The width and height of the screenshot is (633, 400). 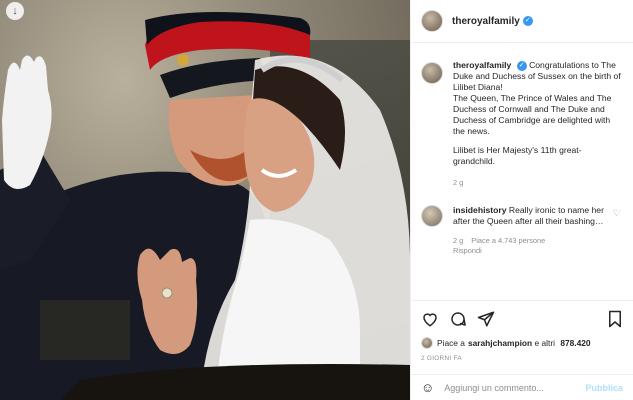 What do you see at coordinates (617, 213) in the screenshot?
I see `comment-like-icon: ♡` at bounding box center [617, 213].